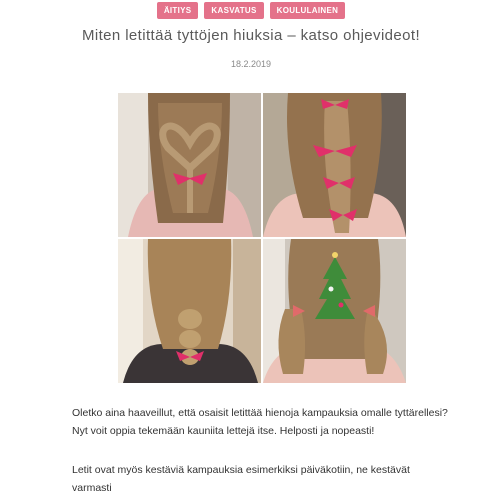 Image resolution: width=502 pixels, height=497 pixels. What do you see at coordinates (251, 64) in the screenshot?
I see `article-date: 18.2.2019` at bounding box center [251, 64].